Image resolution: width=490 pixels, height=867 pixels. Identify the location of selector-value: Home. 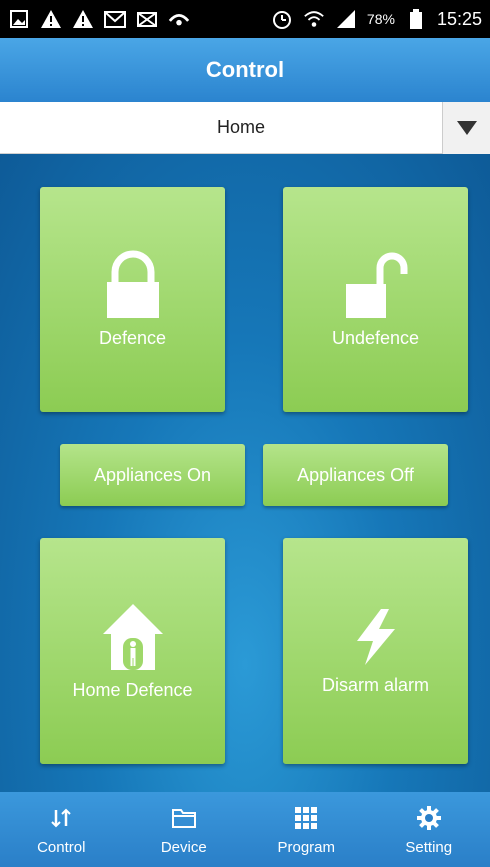
(221, 127).